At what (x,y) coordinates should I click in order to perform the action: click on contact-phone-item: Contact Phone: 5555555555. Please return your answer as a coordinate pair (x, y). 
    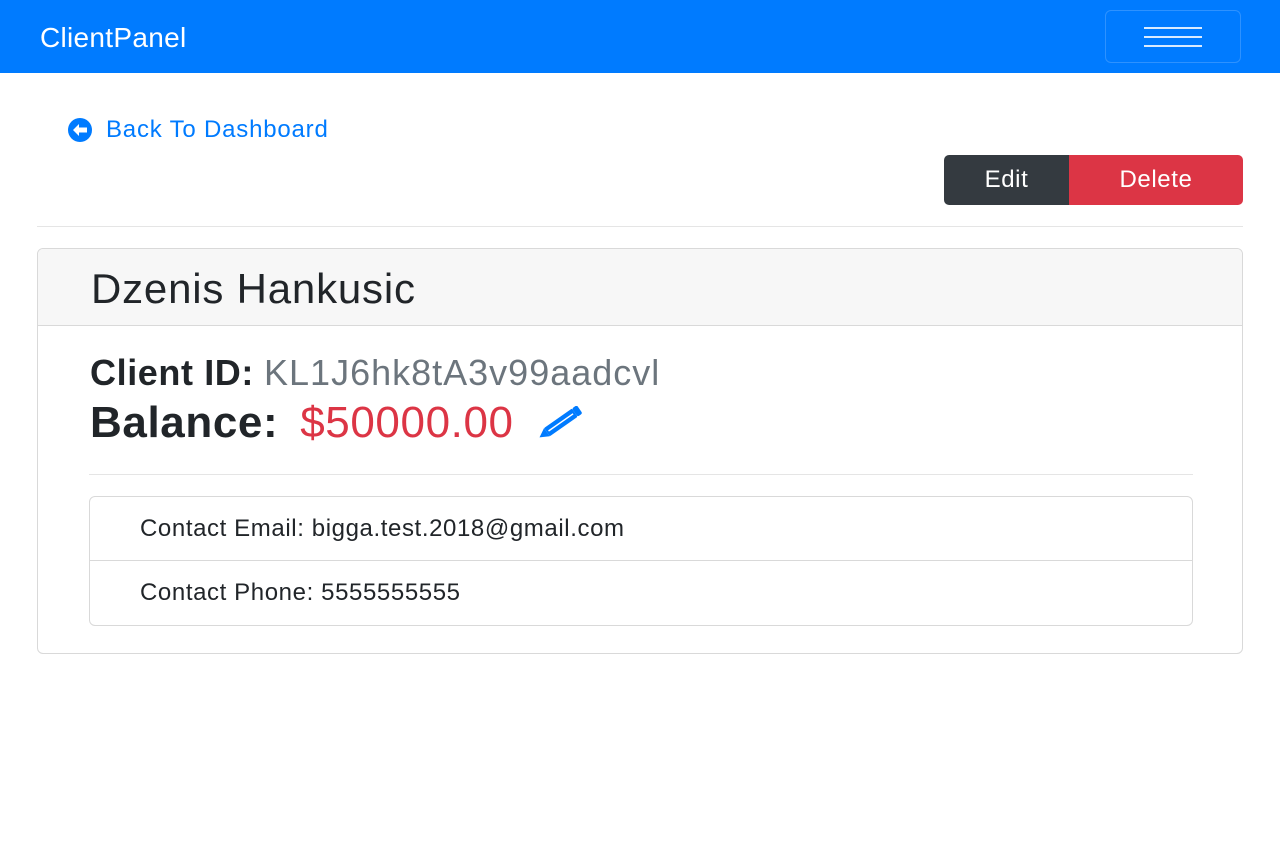
    Looking at the image, I should click on (641, 593).